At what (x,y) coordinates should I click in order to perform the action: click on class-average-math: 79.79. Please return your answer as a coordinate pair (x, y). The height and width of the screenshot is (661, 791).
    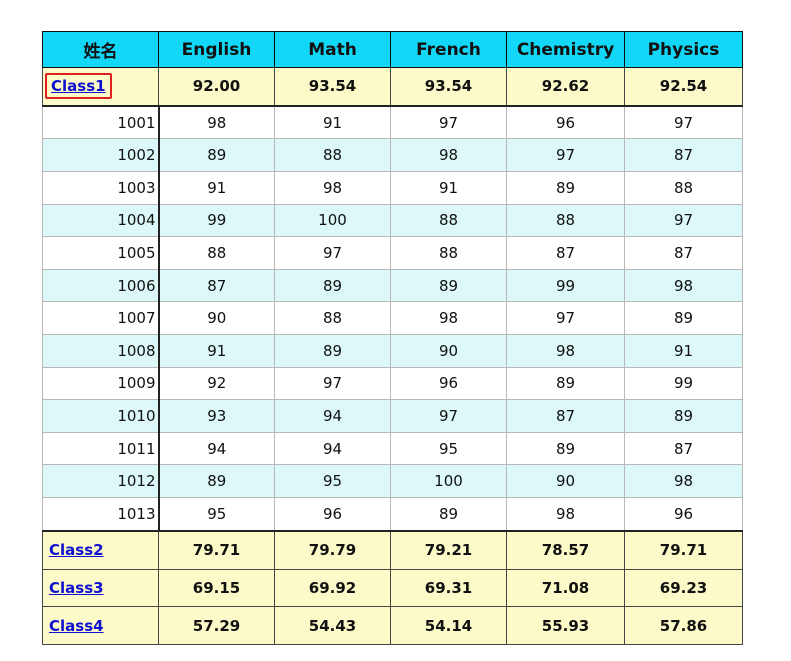
    Looking at the image, I should click on (332, 550).